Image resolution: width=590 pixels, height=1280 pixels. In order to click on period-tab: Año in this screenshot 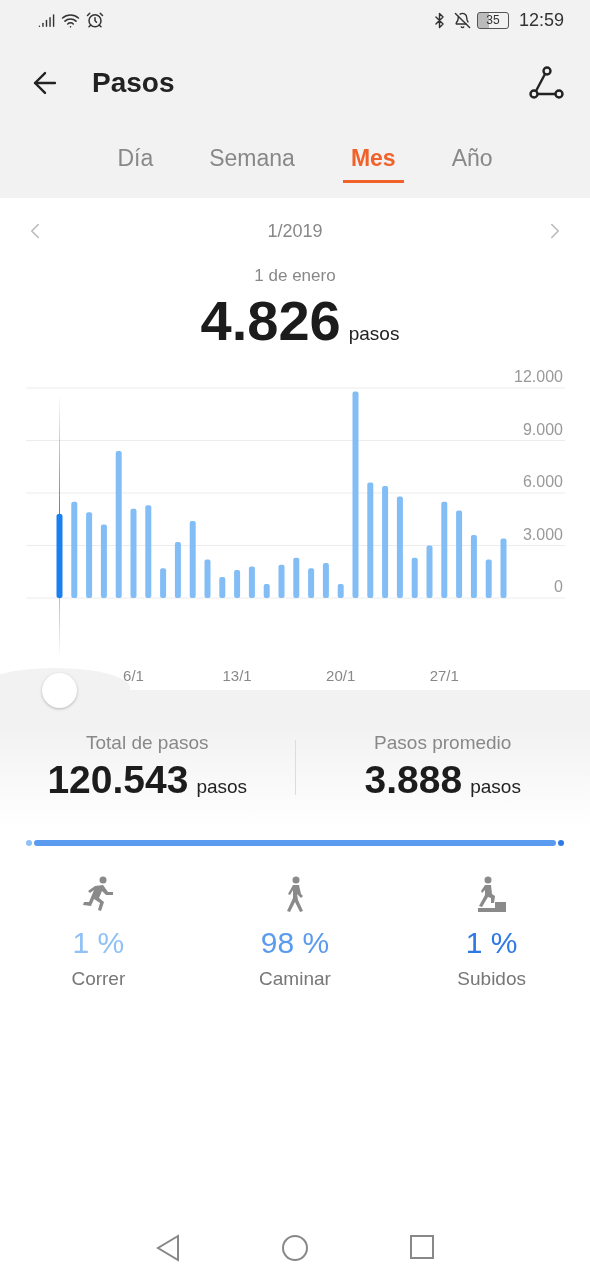, I will do `click(472, 159)`.